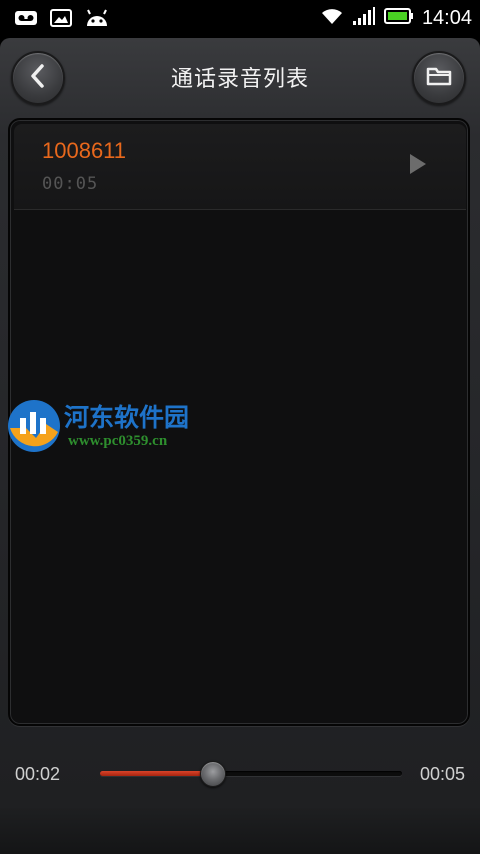 The height and width of the screenshot is (854, 480). What do you see at coordinates (118, 441) in the screenshot?
I see `watermark-url: www.pc0359.cn` at bounding box center [118, 441].